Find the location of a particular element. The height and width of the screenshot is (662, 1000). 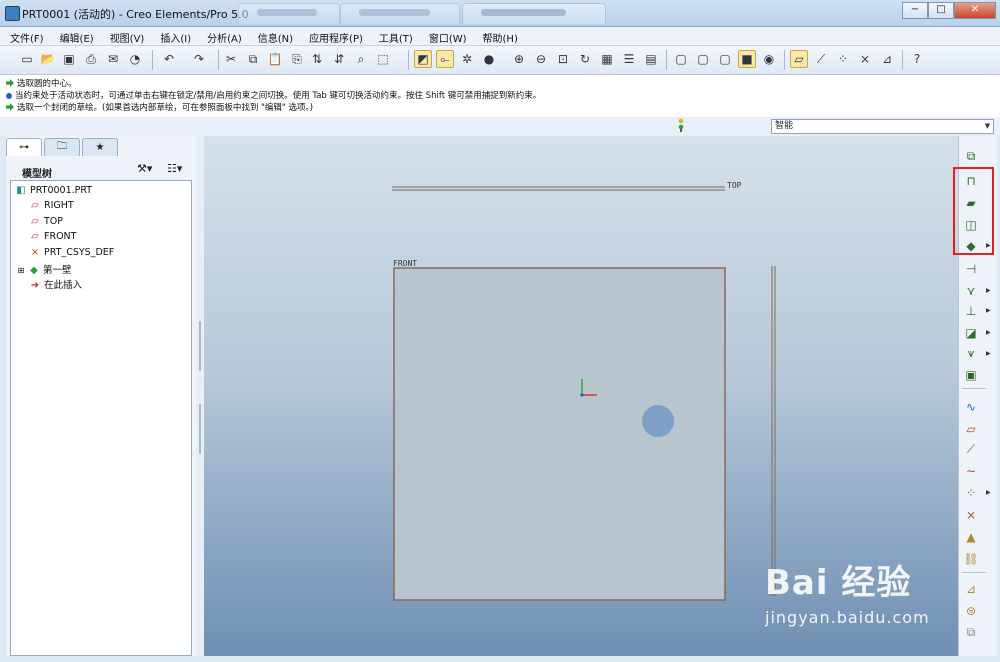

annotation-icon: ⊿ is located at coordinates (971, 588).